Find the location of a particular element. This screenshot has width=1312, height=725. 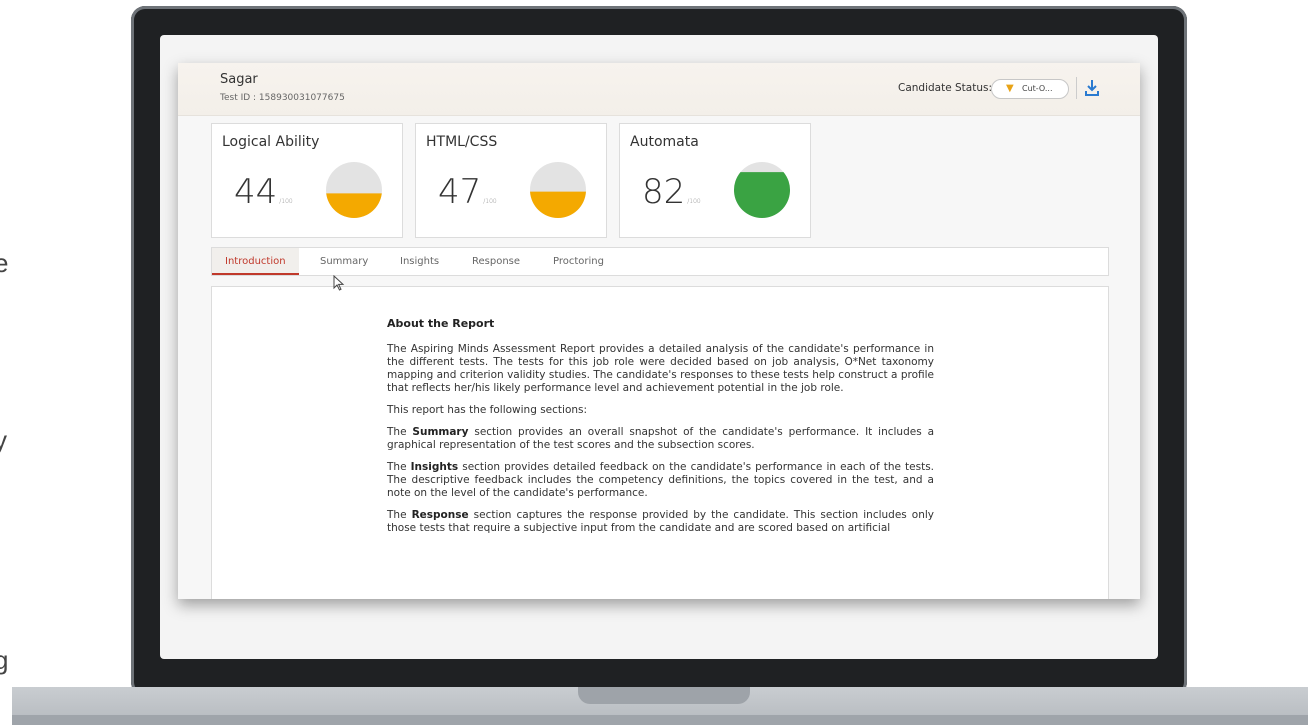

card-score: 47/100 is located at coordinates (467, 192).